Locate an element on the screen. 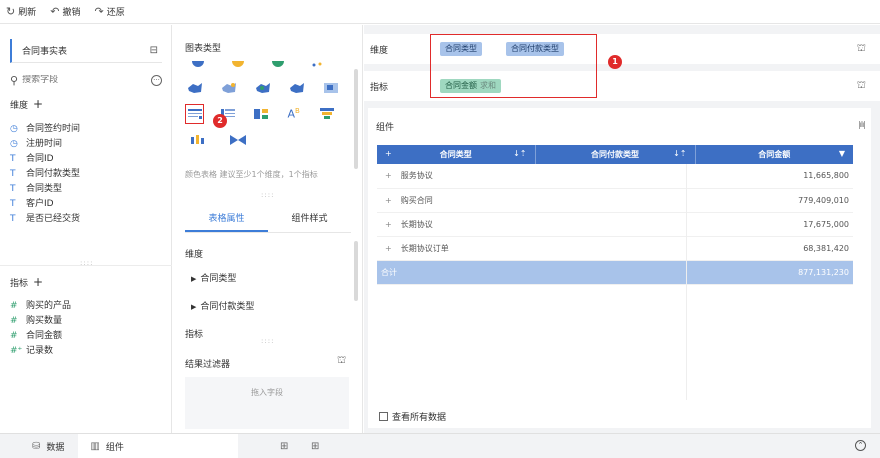 This screenshot has width=880, height=458. collapse-icon: ⌃ is located at coordinates (860, 445).